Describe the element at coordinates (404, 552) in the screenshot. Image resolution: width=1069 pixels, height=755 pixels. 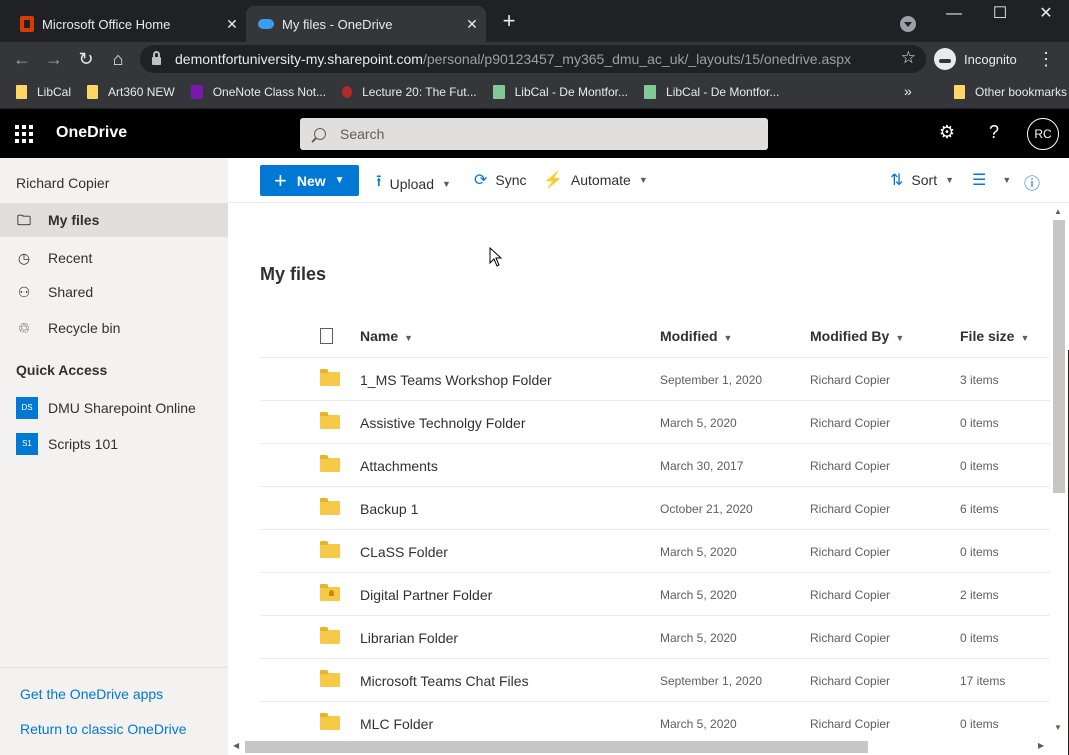
I see `file-name: CLaSS Folder` at that location.